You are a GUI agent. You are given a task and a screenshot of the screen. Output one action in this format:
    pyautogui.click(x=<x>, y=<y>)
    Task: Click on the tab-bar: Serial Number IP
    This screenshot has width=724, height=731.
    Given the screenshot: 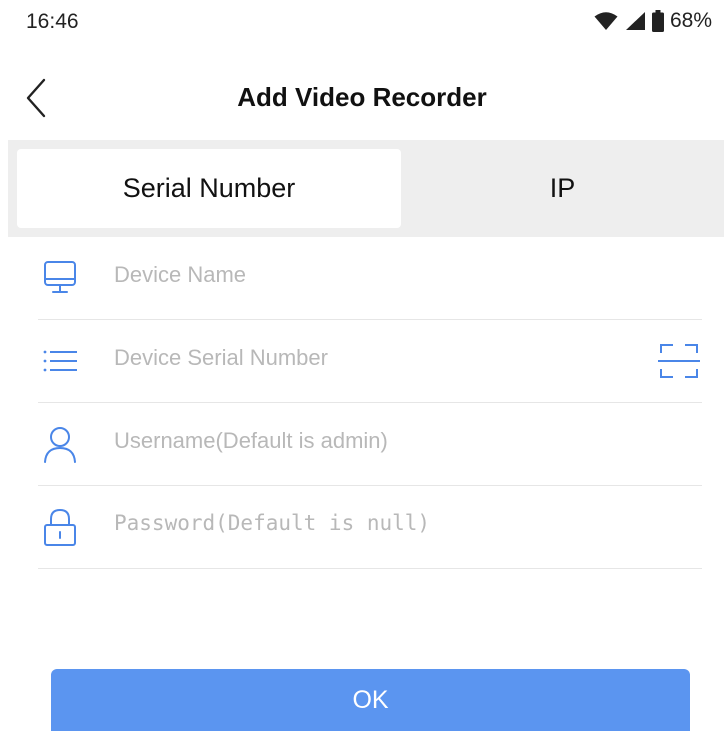 What is the action you would take?
    pyautogui.click(x=366, y=188)
    